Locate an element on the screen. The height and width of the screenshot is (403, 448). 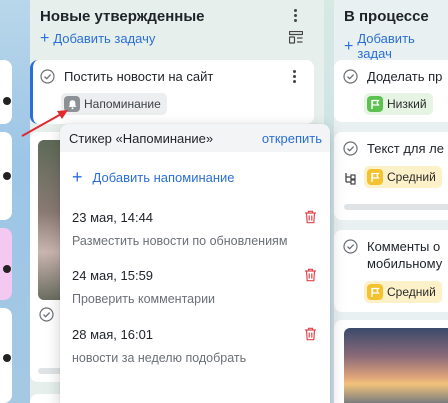
unpin-link: открепить is located at coordinates (292, 138).